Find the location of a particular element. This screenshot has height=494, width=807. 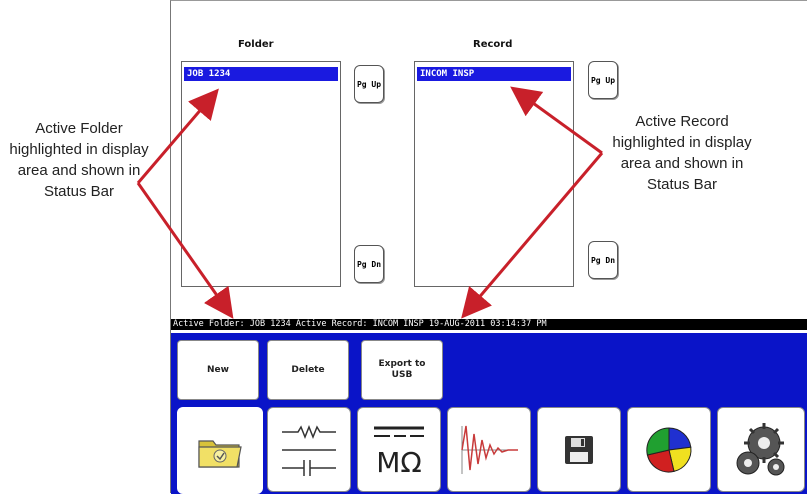

toolbar-waveform-button is located at coordinates (489, 449).